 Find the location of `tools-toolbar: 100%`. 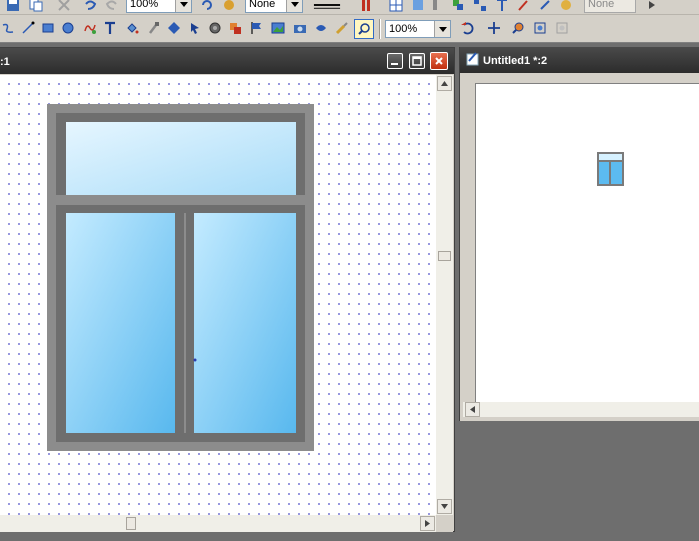

tools-toolbar: 100% is located at coordinates (349, 29).